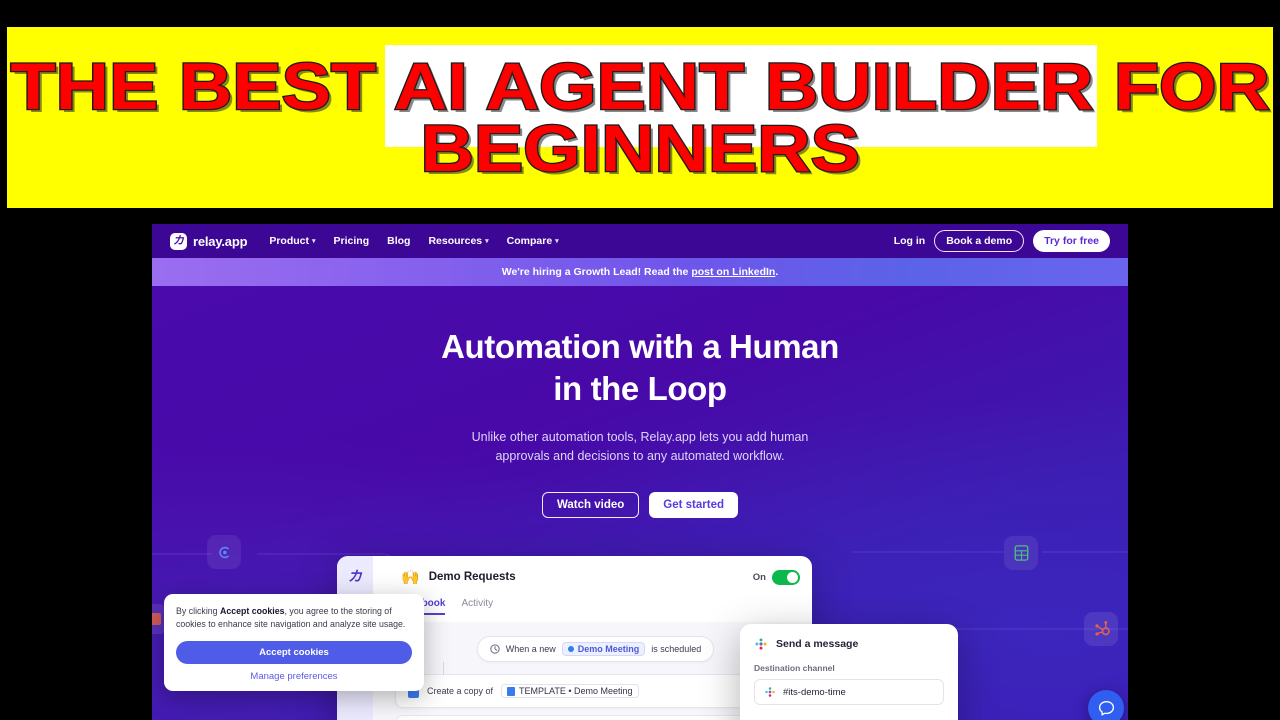 This screenshot has width=1280, height=720. I want to click on calendly-glyph, so click(223, 552).